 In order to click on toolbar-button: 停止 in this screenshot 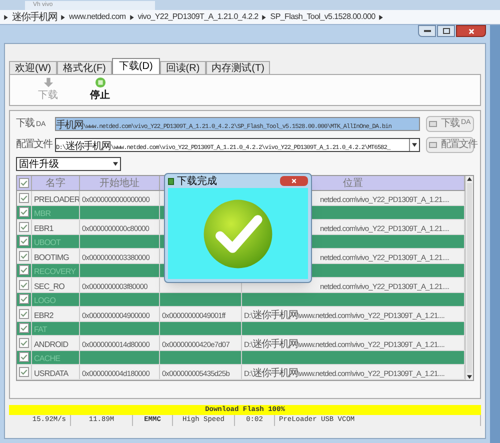, I will do `click(100, 90)`.